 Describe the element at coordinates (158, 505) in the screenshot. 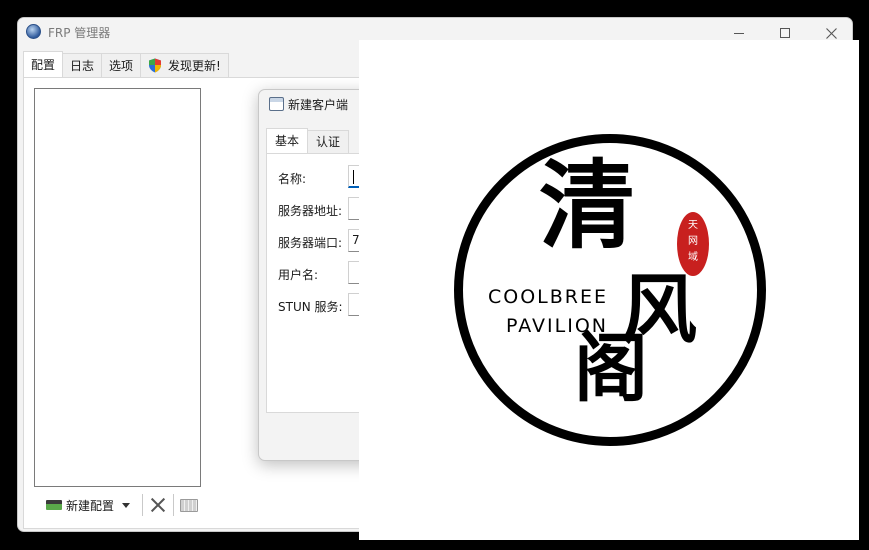

I see `delete-icon` at that location.